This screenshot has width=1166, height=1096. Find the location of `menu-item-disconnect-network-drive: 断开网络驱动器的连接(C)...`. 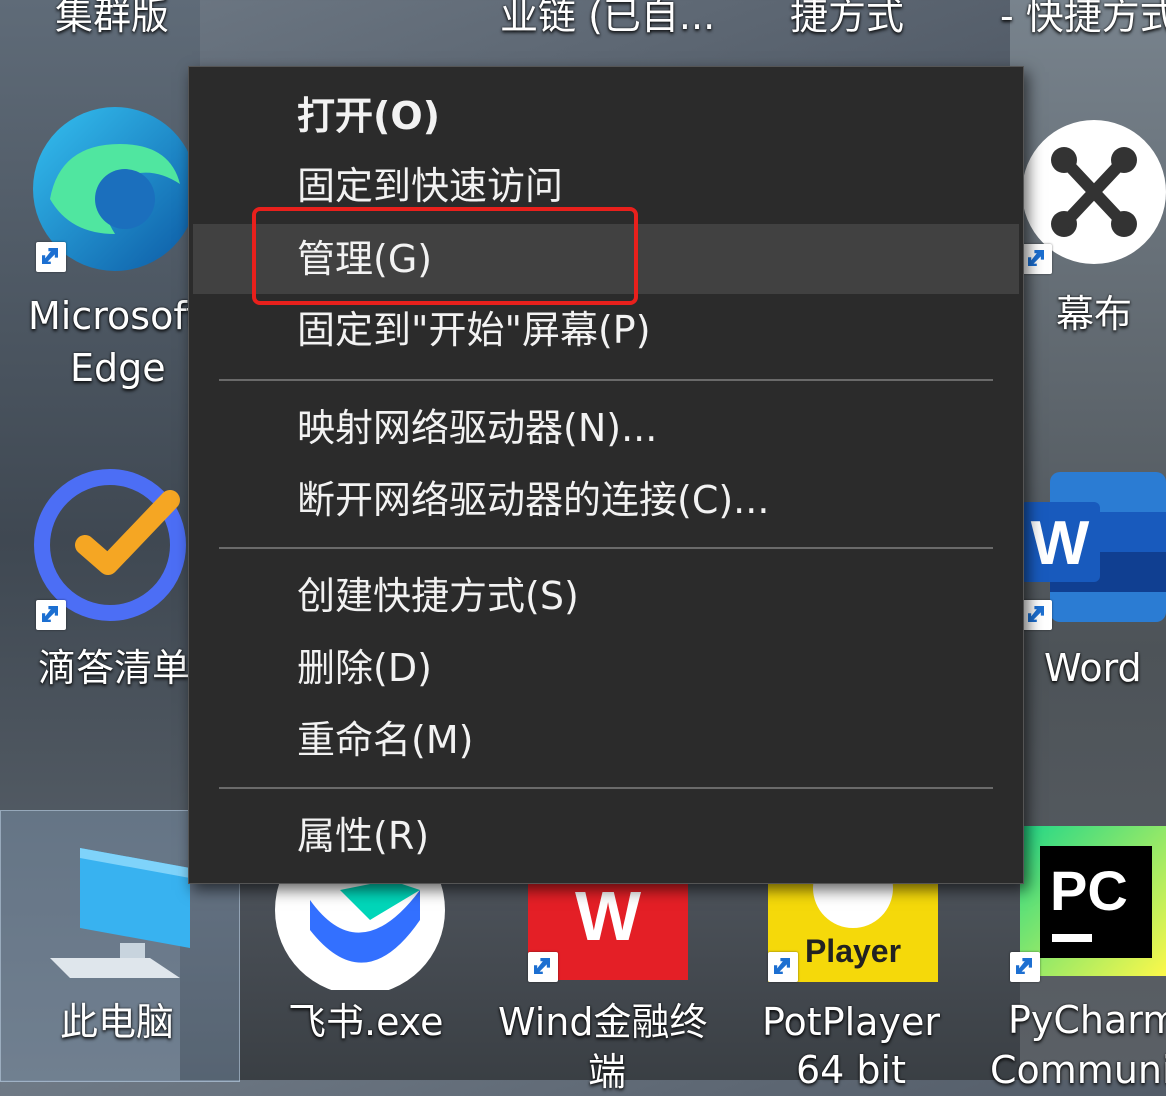

menu-item-disconnect-network-drive: 断开网络驱动器的连接(C)... is located at coordinates (606, 500).